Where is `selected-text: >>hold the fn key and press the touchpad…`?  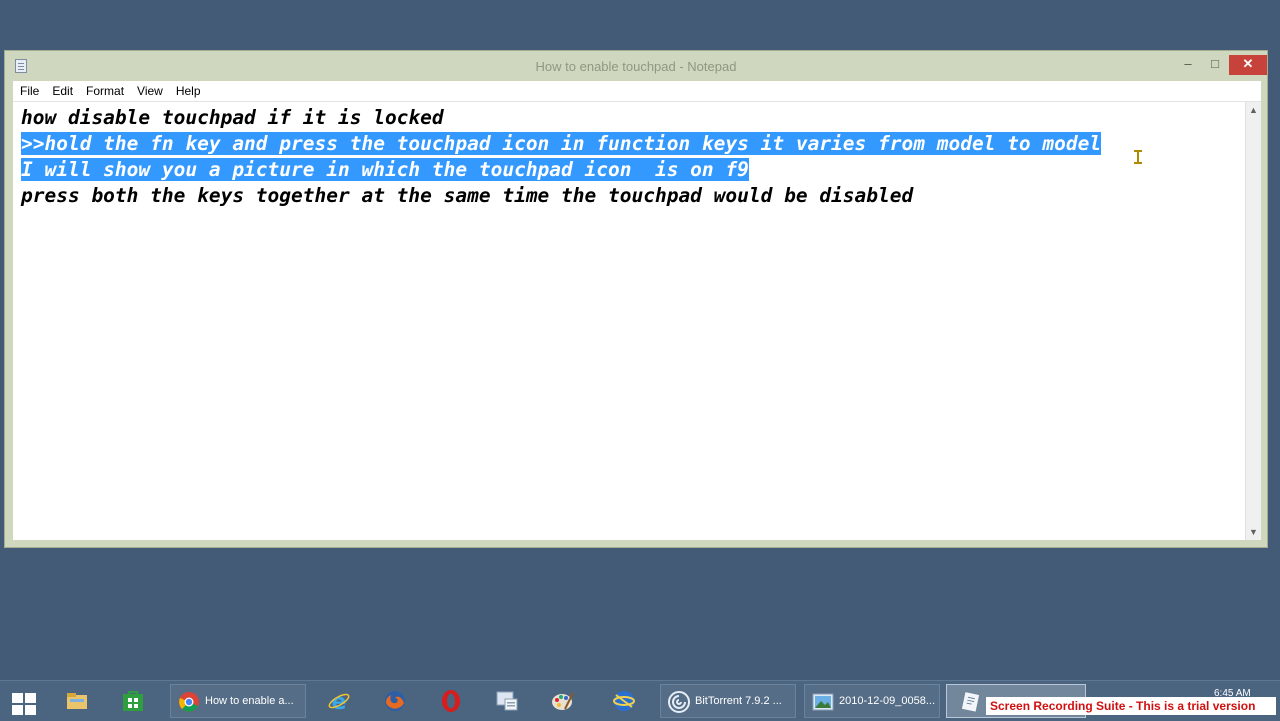 selected-text: >>hold the fn key and press the touchpad… is located at coordinates (561, 143).